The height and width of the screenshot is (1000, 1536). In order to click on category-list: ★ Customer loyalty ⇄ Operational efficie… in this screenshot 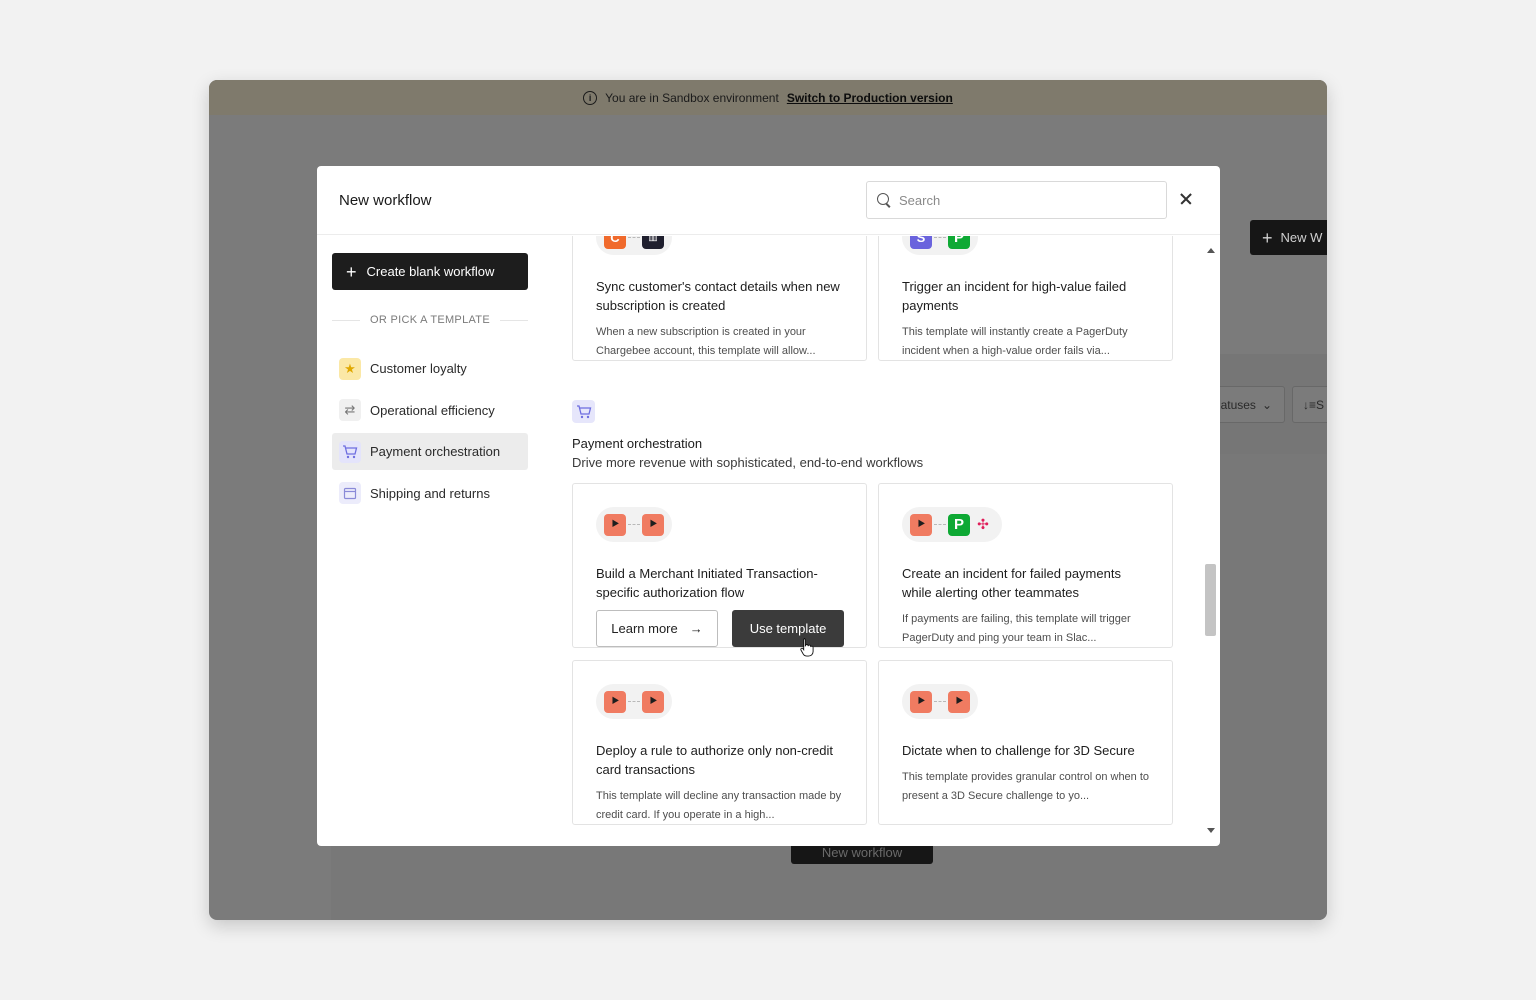, I will do `click(430, 431)`.